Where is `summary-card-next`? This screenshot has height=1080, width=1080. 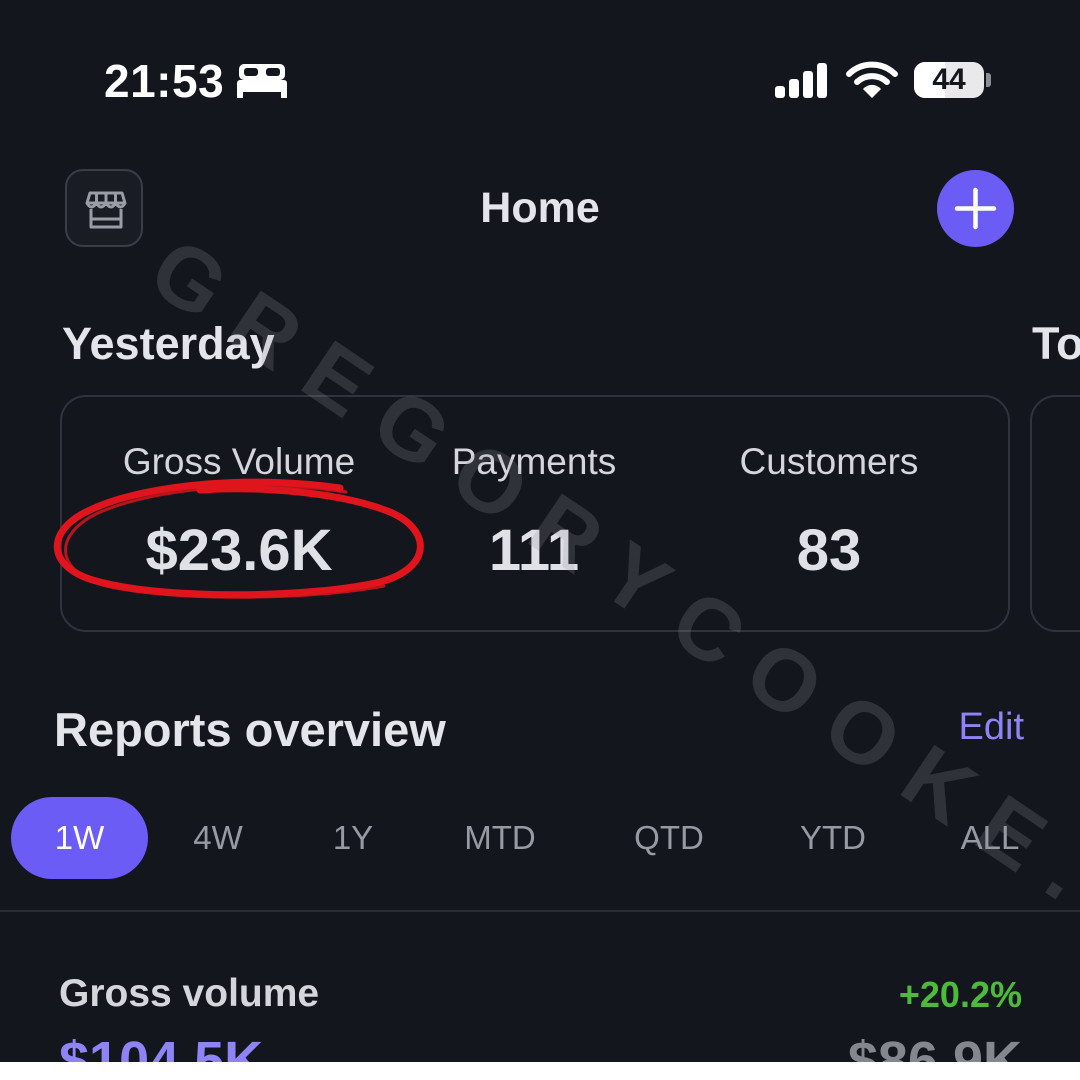
summary-card-next is located at coordinates (1055, 513).